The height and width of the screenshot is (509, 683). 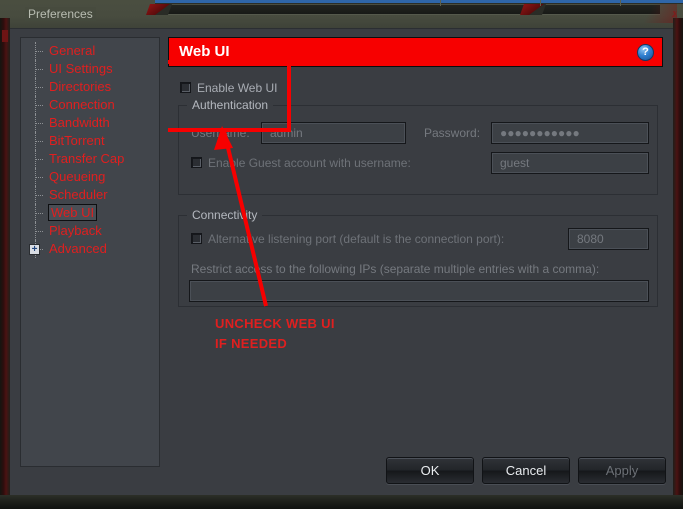 What do you see at coordinates (72, 212) in the screenshot?
I see `sidebar-item-label: Web UI` at bounding box center [72, 212].